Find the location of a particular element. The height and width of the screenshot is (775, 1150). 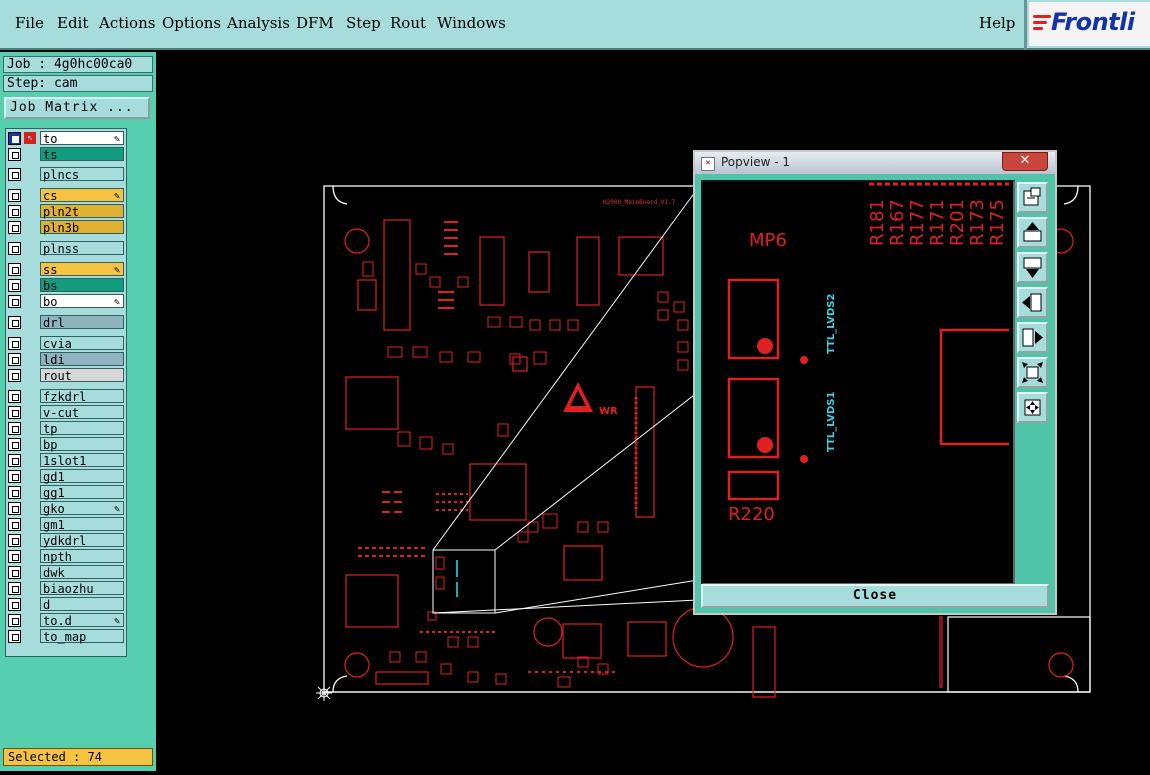

layer-row-bo: bo ✎ is located at coordinates (66, 301).